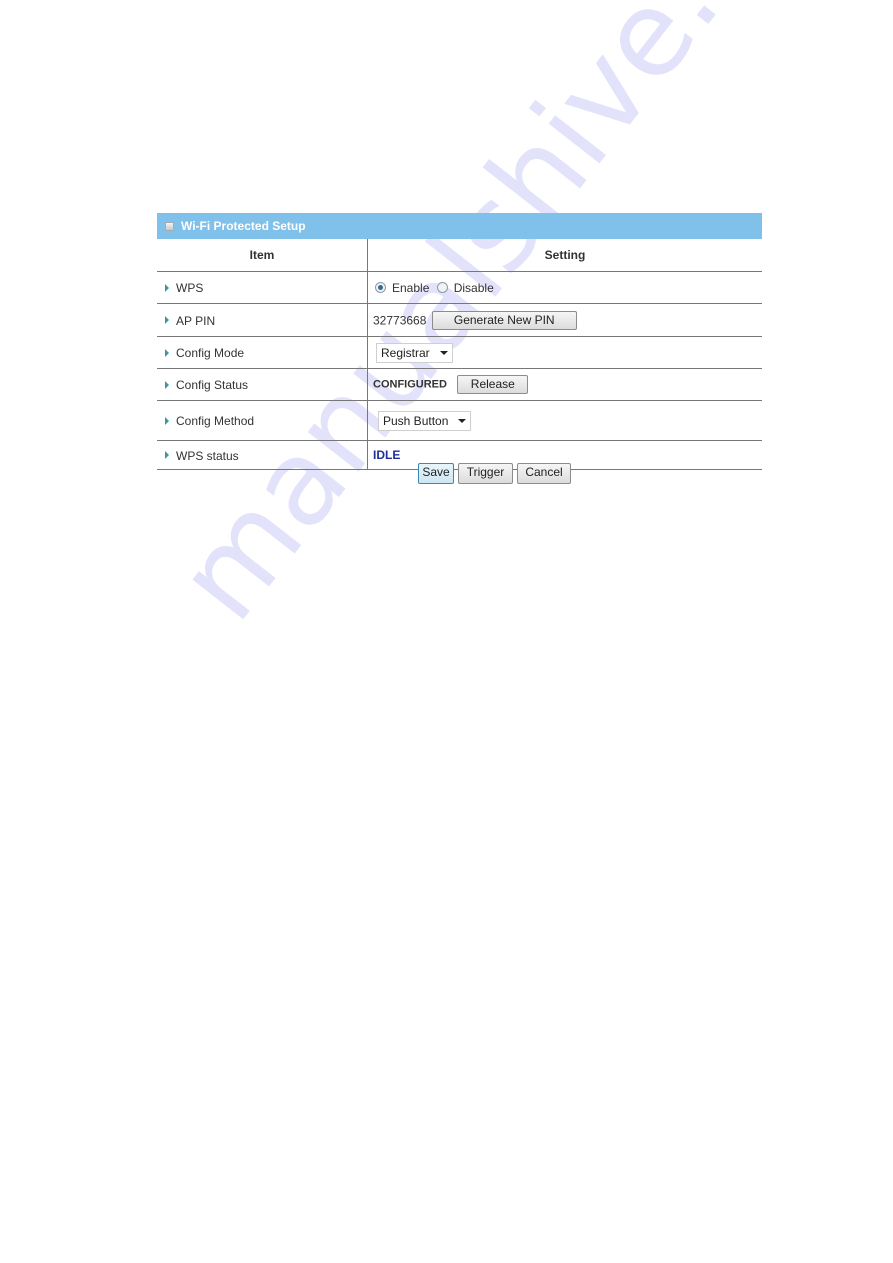 The image size is (893, 1263). I want to click on table-row: AP PIN 32773668 Generate New PIN, so click(459, 320).